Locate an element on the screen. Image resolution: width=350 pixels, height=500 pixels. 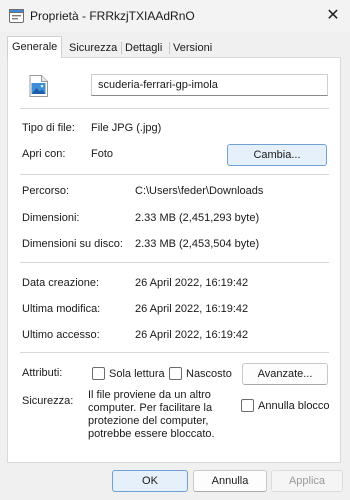
attributes-label: Attributi: is located at coordinates (42, 373).